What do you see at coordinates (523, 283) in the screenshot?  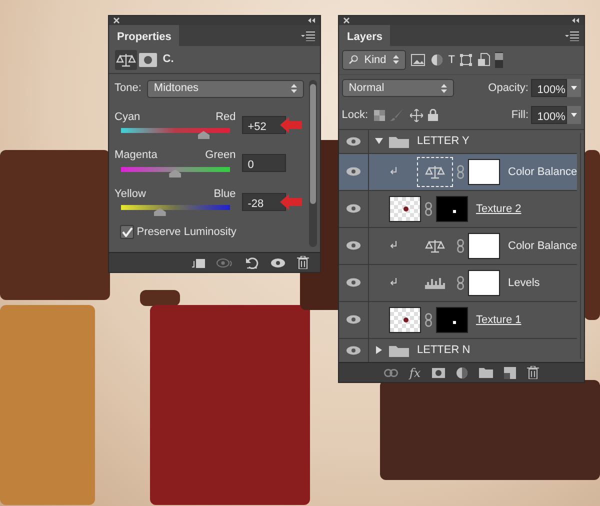 I see `layer-name: Levels` at bounding box center [523, 283].